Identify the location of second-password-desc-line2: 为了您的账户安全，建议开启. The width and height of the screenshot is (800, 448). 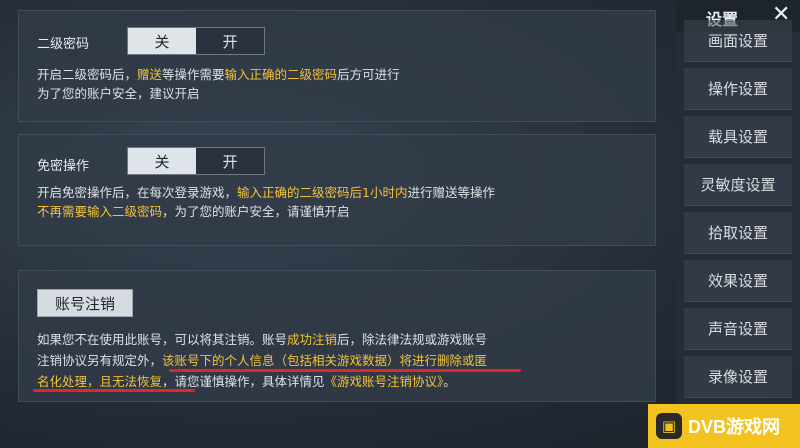
(118, 93).